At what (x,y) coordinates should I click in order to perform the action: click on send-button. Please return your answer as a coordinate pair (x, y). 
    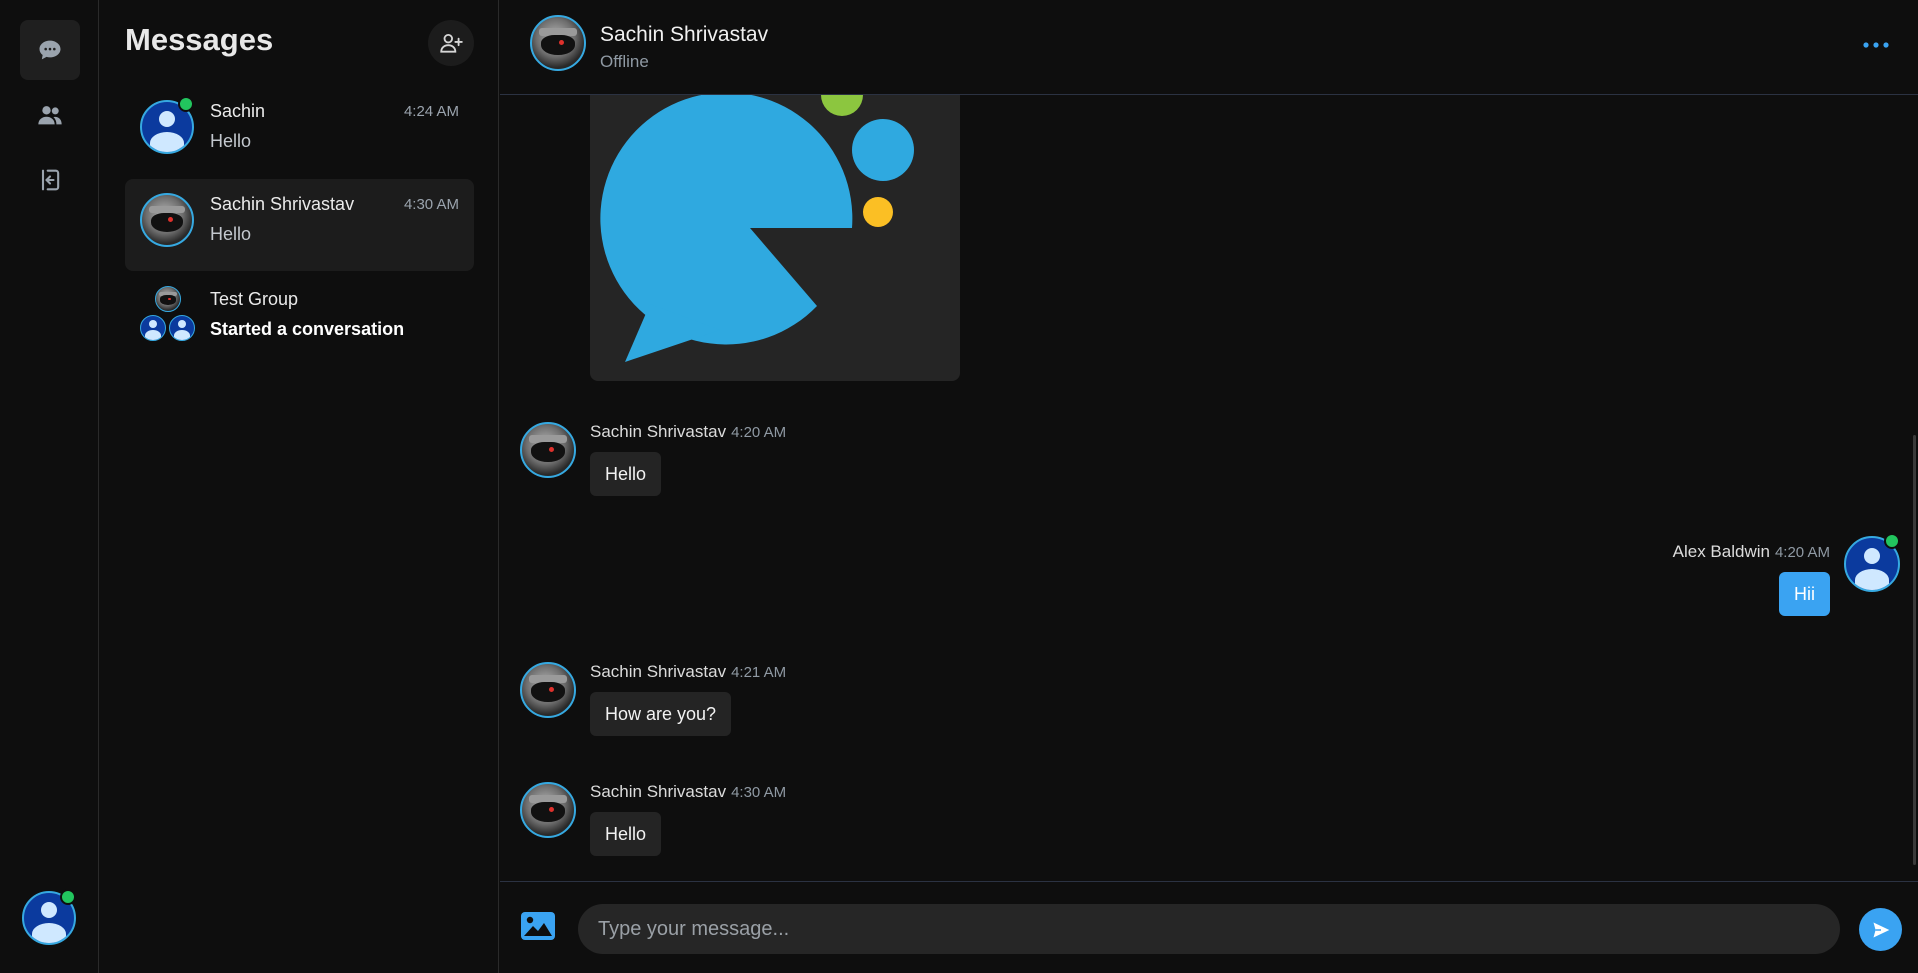
    Looking at the image, I should click on (1880, 929).